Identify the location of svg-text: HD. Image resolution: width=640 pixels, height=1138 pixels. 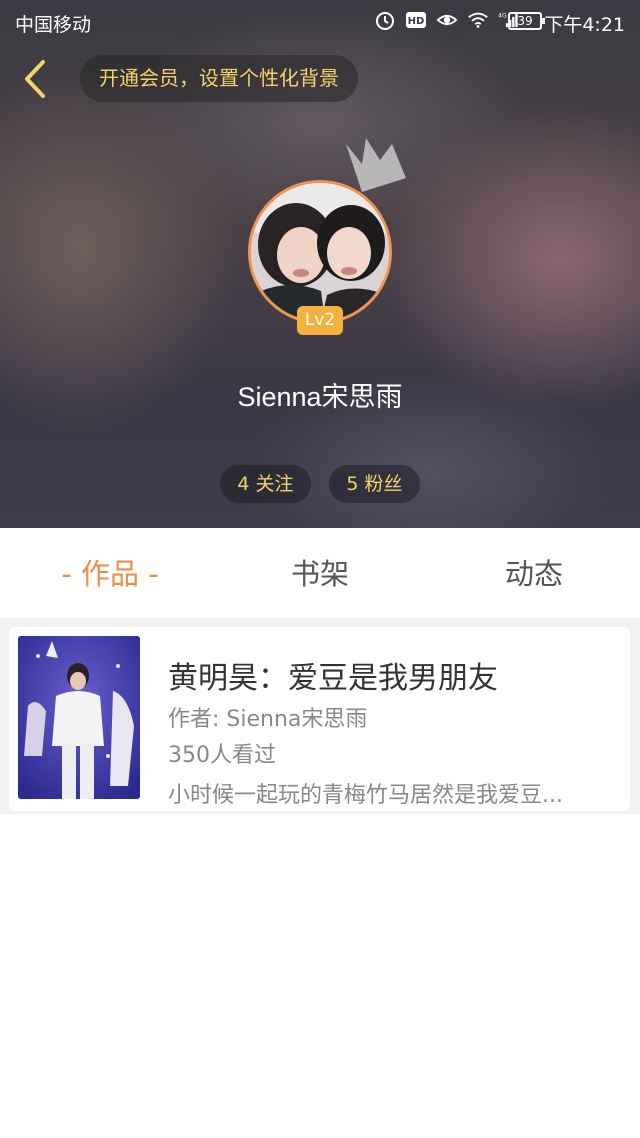
(416, 21).